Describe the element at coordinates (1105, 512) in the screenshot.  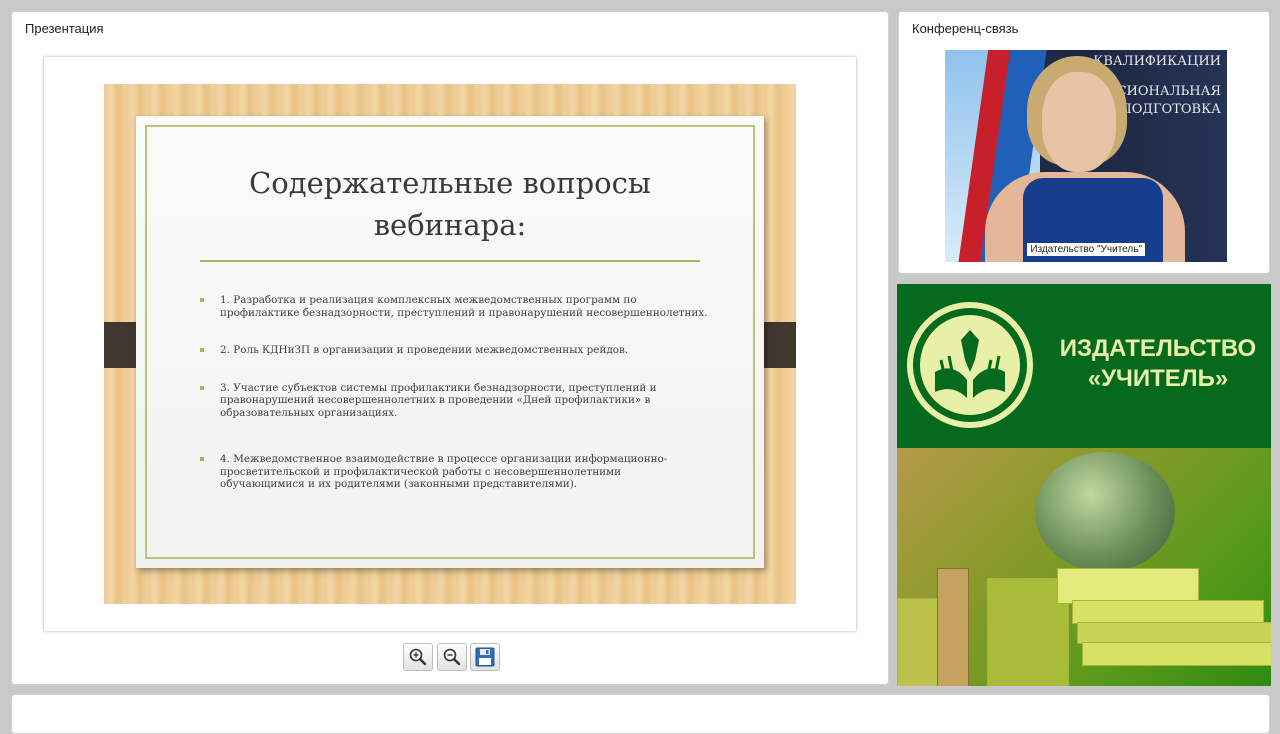
I see `globe-image` at that location.